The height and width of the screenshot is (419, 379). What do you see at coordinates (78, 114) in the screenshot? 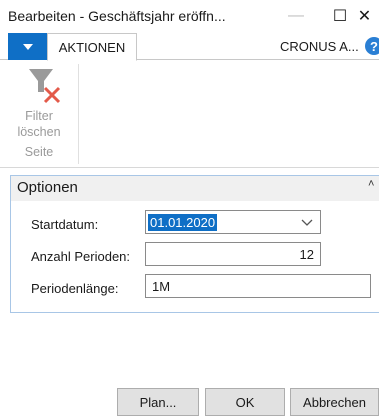
I see `ribbon-group-divider` at bounding box center [78, 114].